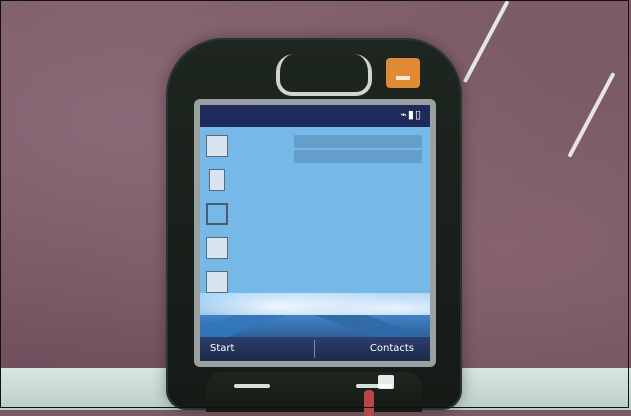 The image size is (631, 416). Describe the element at coordinates (369, 403) in the screenshot. I see `end-call-key` at that location.